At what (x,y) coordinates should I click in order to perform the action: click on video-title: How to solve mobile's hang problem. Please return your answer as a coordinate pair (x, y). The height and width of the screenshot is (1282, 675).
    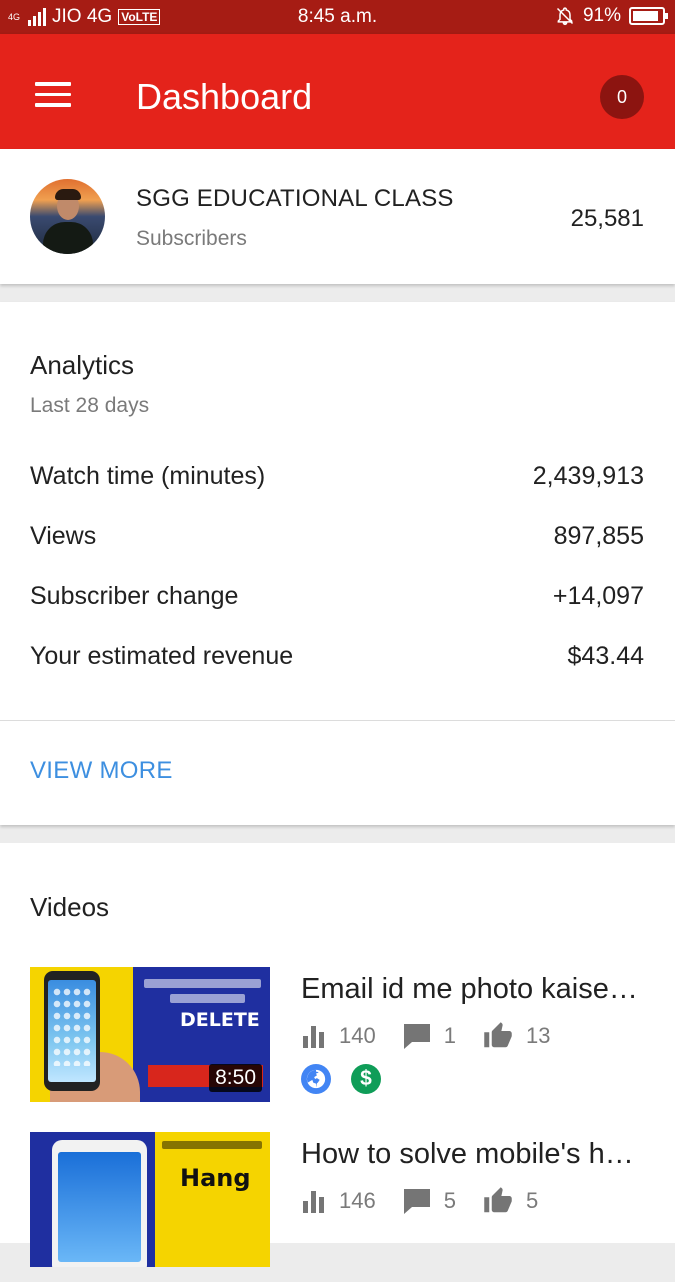
    Looking at the image, I should click on (473, 1154).